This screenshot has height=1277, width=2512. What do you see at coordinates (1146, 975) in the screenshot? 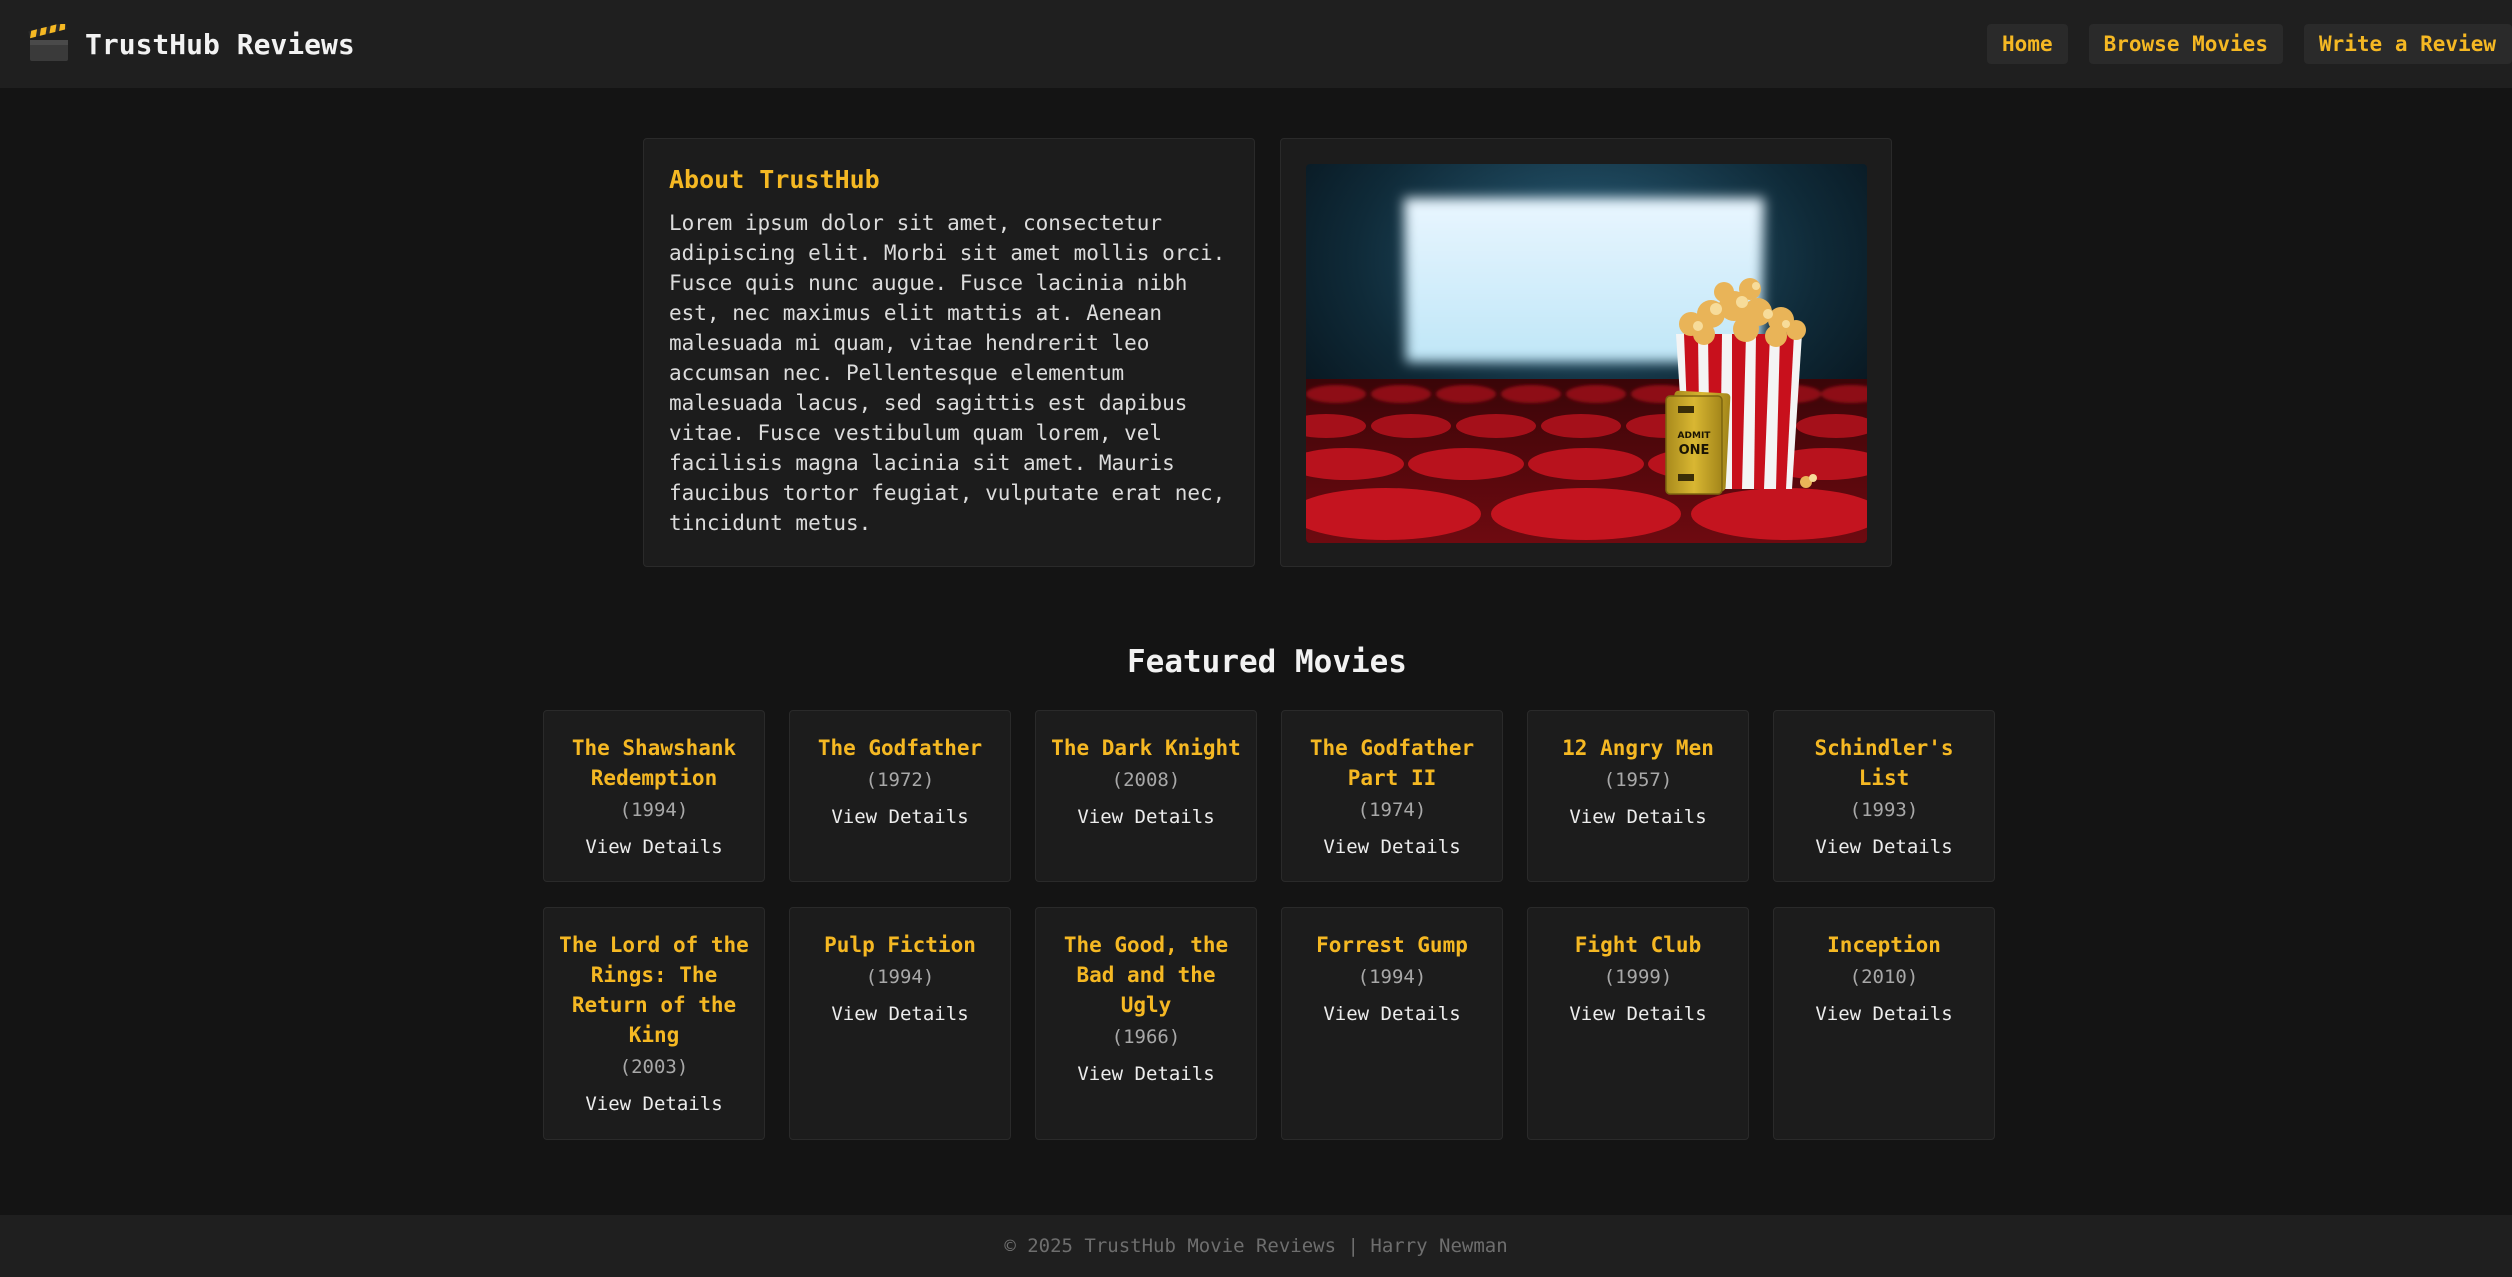
I see `movie-title: The Good, the Bad and the Ugly` at bounding box center [1146, 975].